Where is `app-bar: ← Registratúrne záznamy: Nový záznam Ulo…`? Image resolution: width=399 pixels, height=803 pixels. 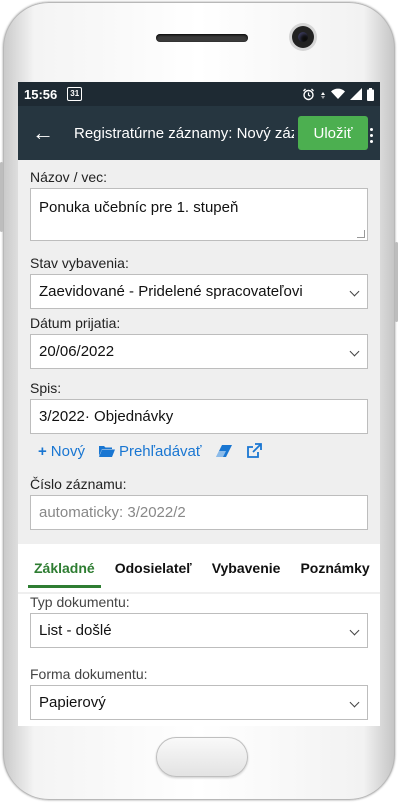
app-bar: ← Registratúrne záznamy: Nový záznam Ulo… is located at coordinates (199, 133).